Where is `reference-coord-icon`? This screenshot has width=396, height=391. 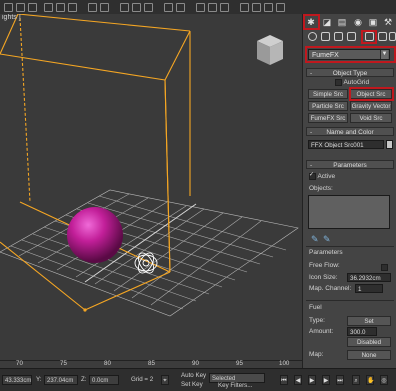
reference-coord-icon is located at coordinates (92, 7).